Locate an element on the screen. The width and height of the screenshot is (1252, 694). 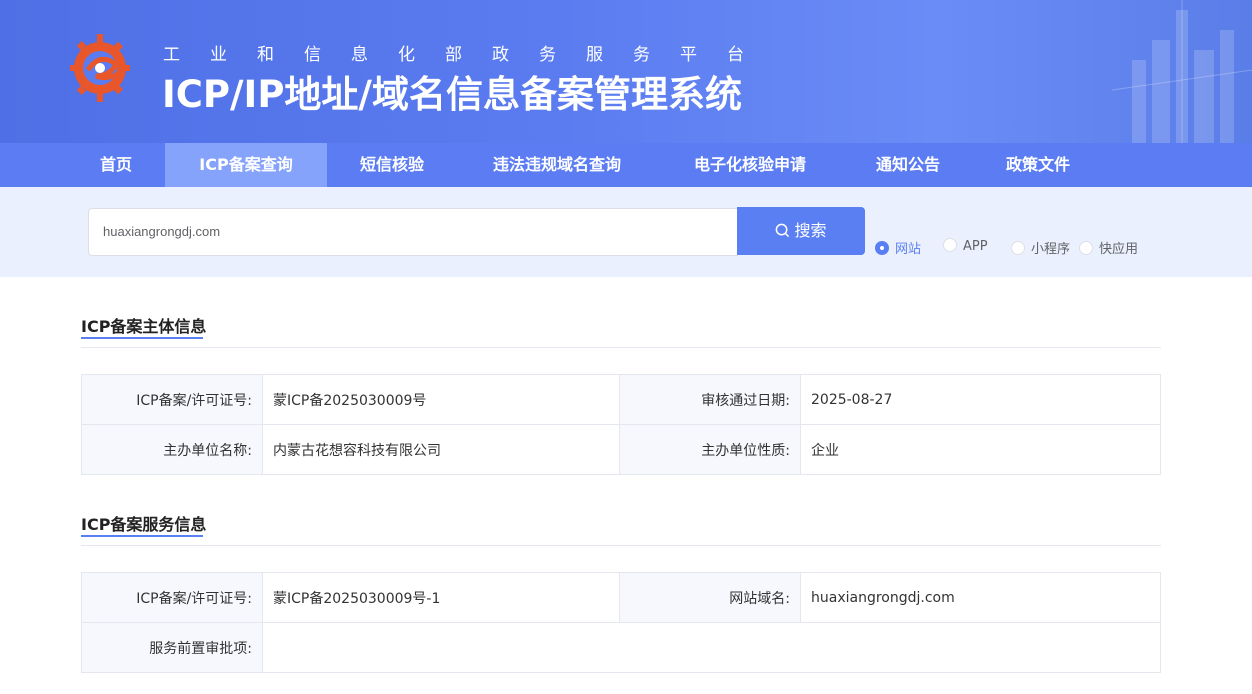
nav-illegal-domain-query: 违法违规域名查询 is located at coordinates (557, 165).